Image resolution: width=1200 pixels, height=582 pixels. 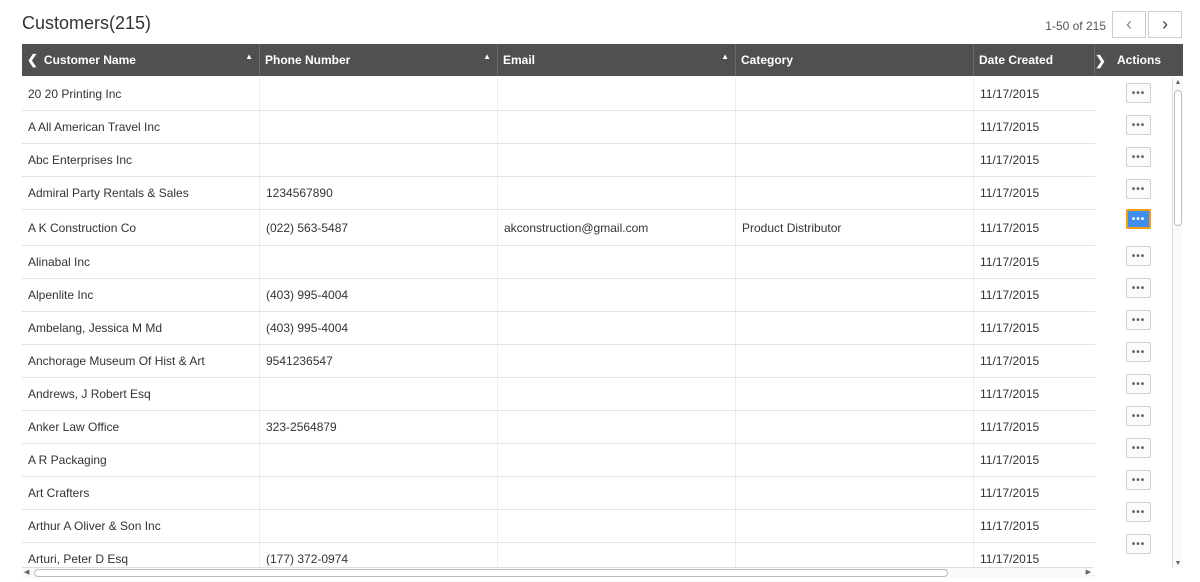 What do you see at coordinates (379, 328) in the screenshot?
I see `cell-phone: (403) 995-4004` at bounding box center [379, 328].